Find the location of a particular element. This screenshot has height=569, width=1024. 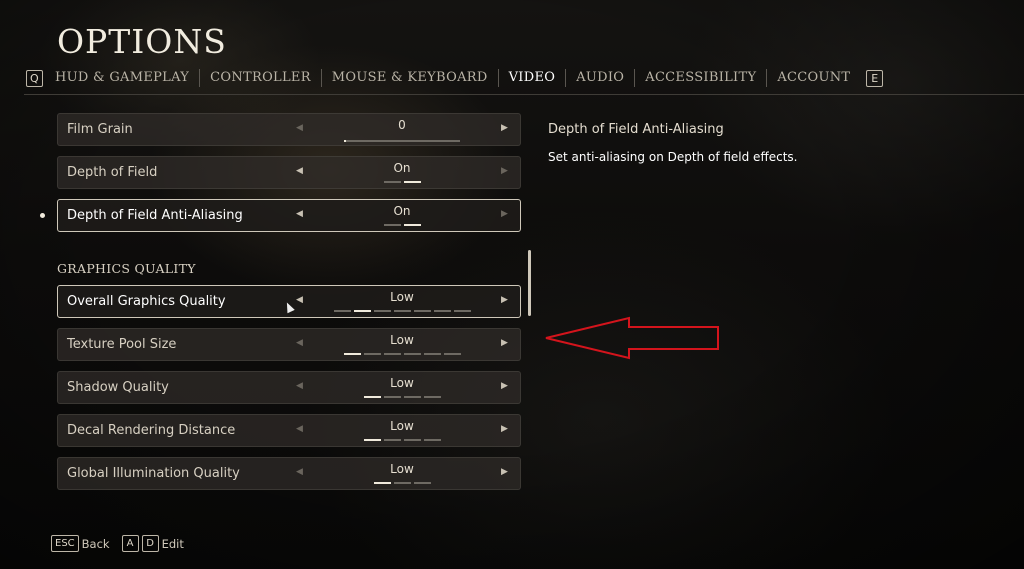

setting-row-dof-anti-aliasing: Depth of Field Anti-Aliasing ◀ On ▶ is located at coordinates (289, 215).